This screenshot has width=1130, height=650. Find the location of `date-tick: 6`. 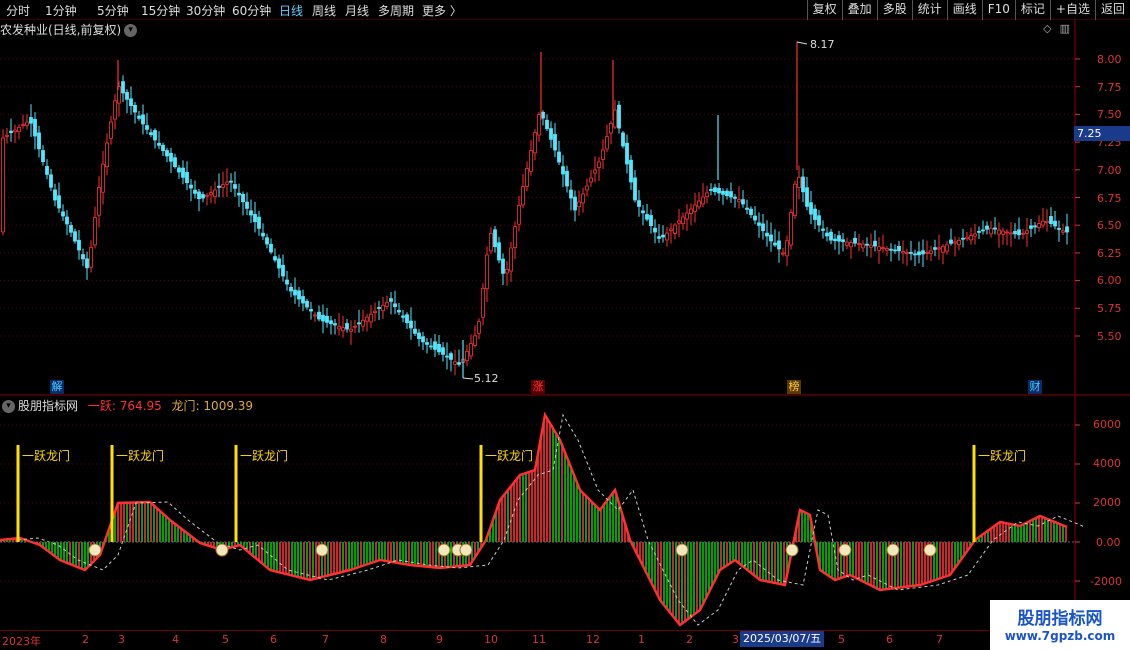

date-tick: 6 is located at coordinates (889, 639).